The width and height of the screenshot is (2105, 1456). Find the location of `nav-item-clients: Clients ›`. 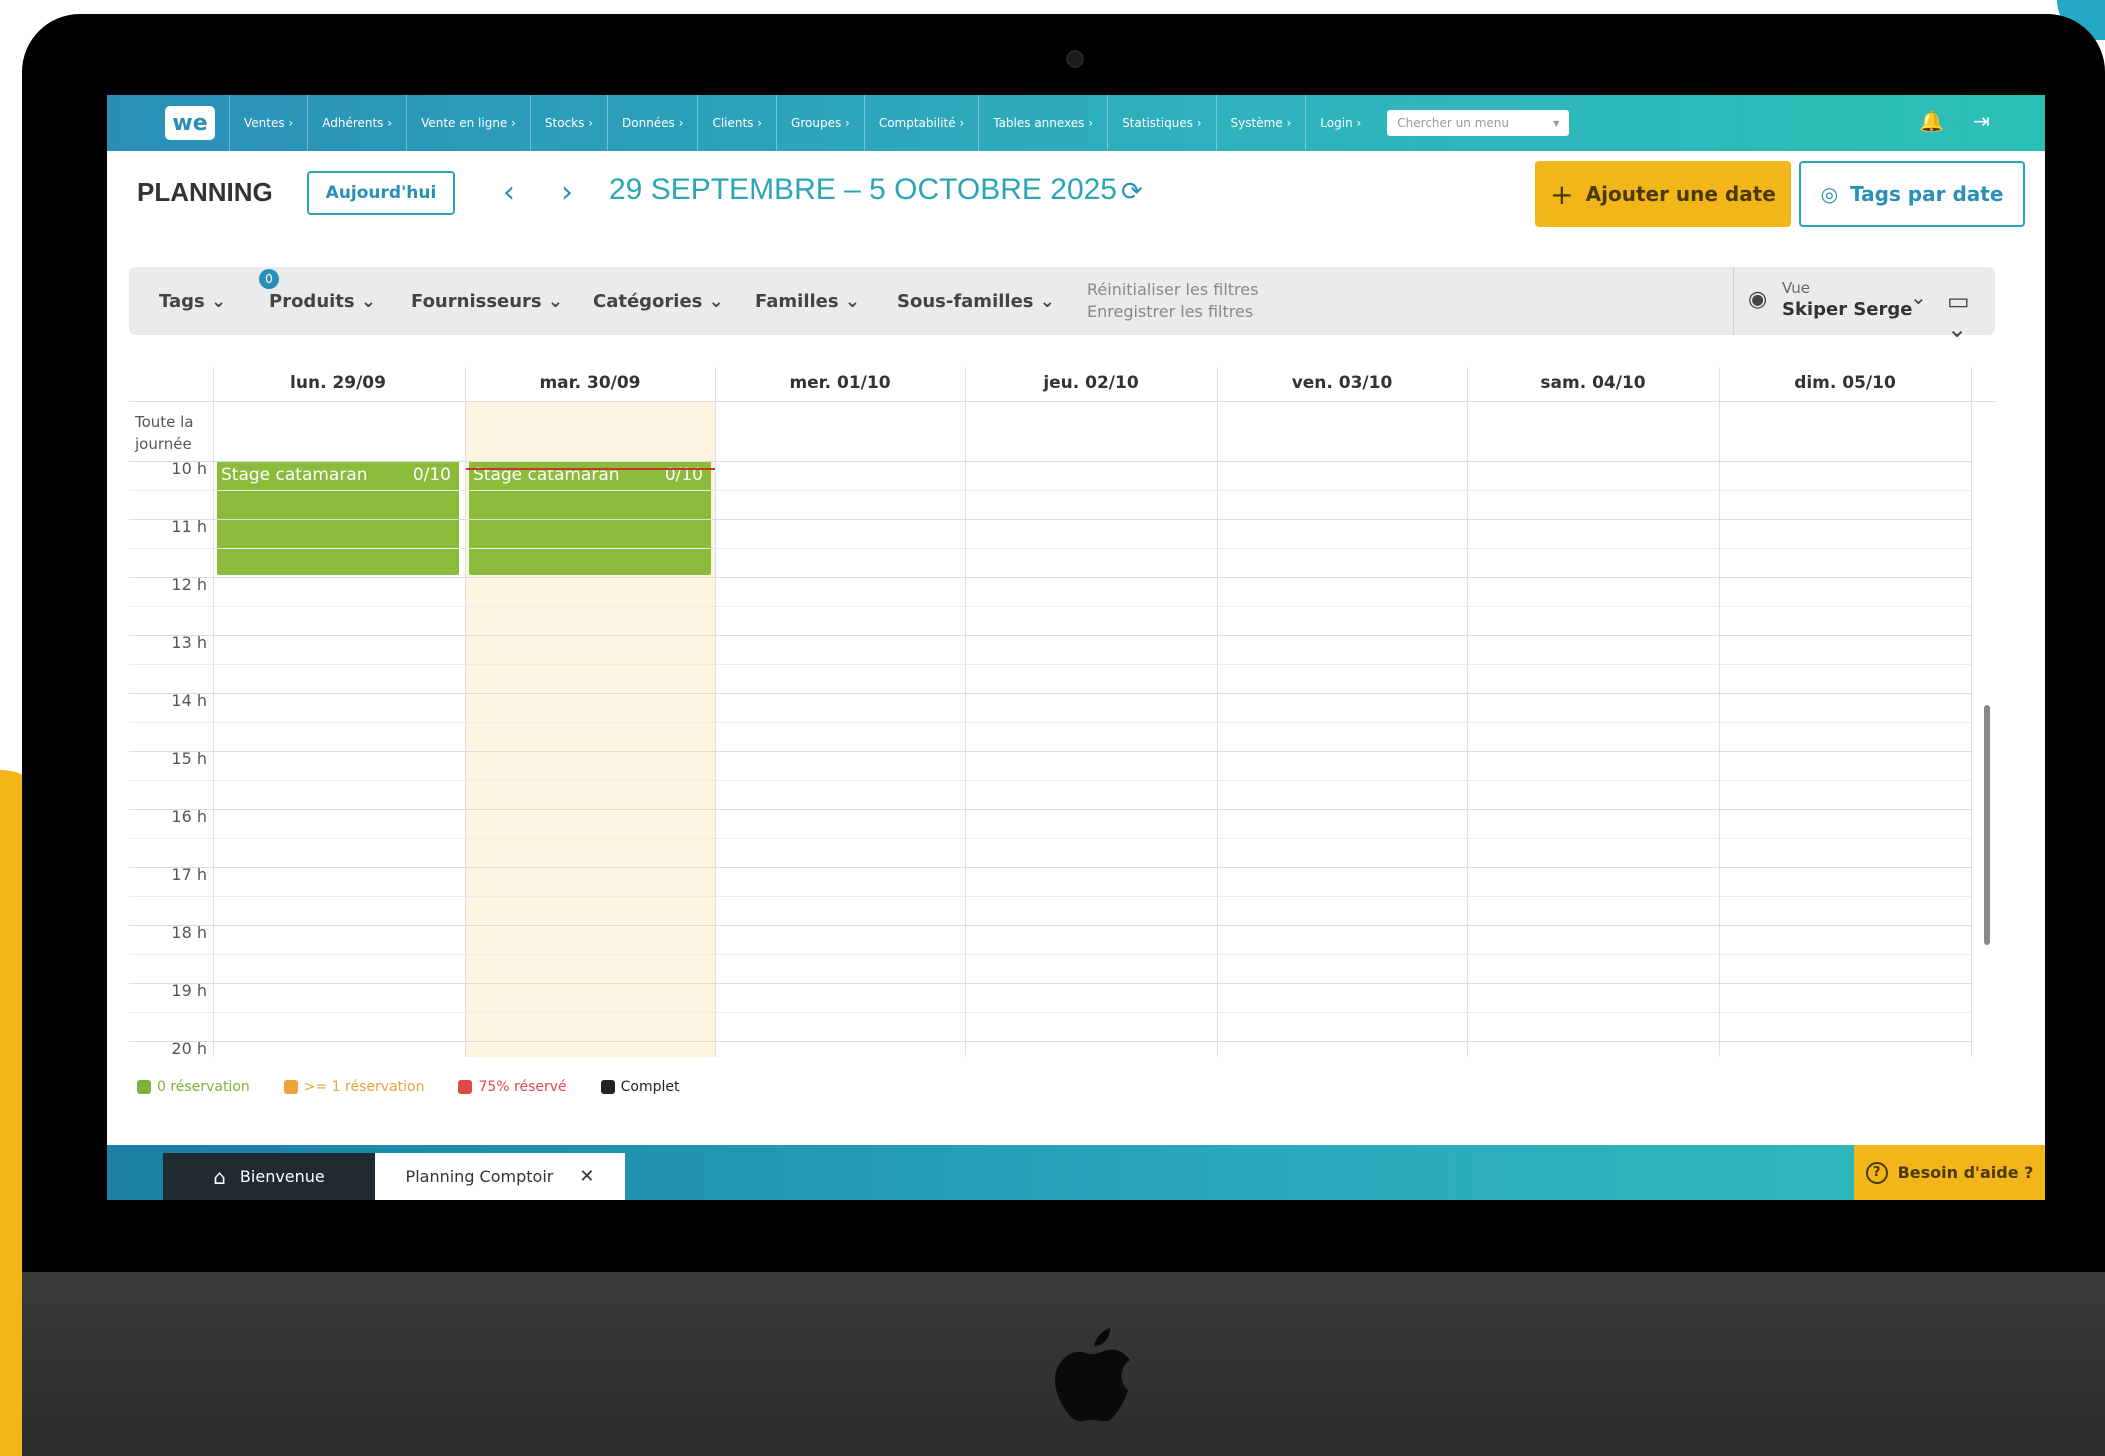

nav-item-clients: Clients › is located at coordinates (736, 123).